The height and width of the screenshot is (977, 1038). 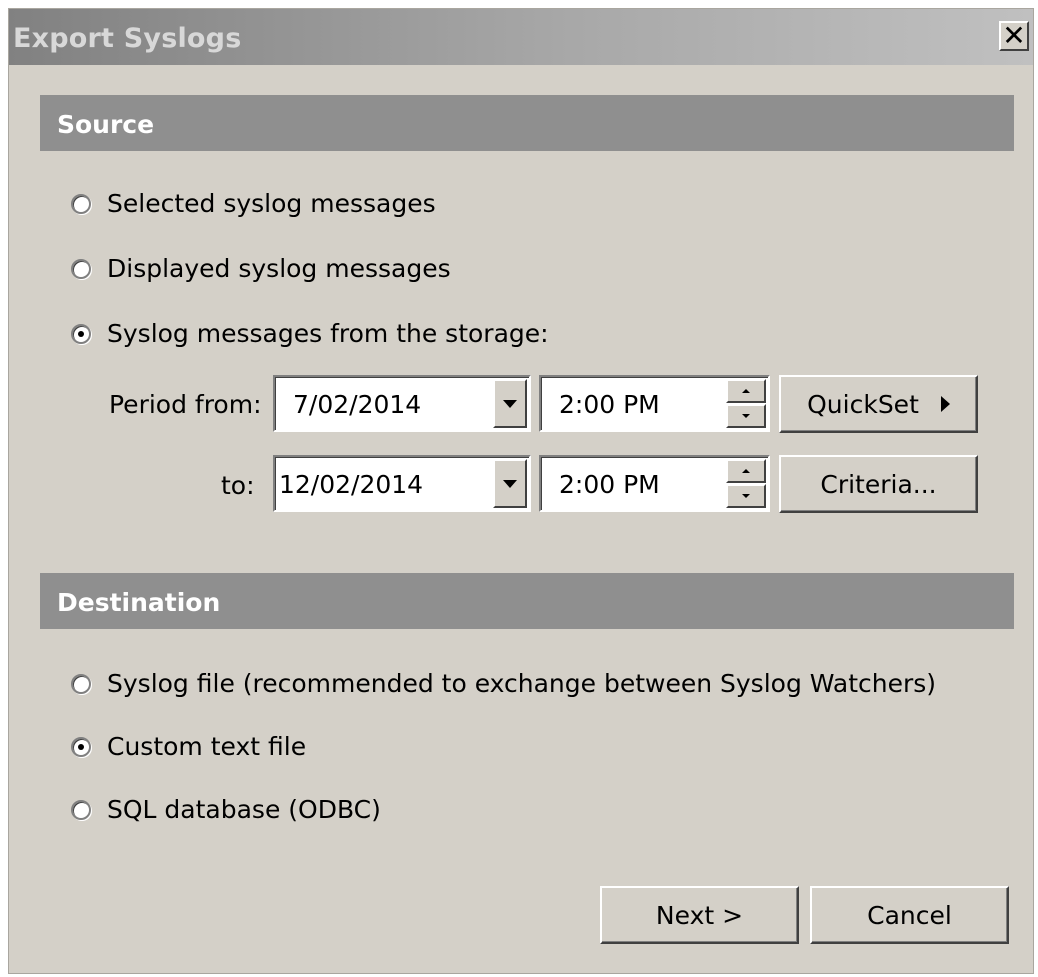 I want to click on cancel-button: Cancel, so click(x=909, y=915).